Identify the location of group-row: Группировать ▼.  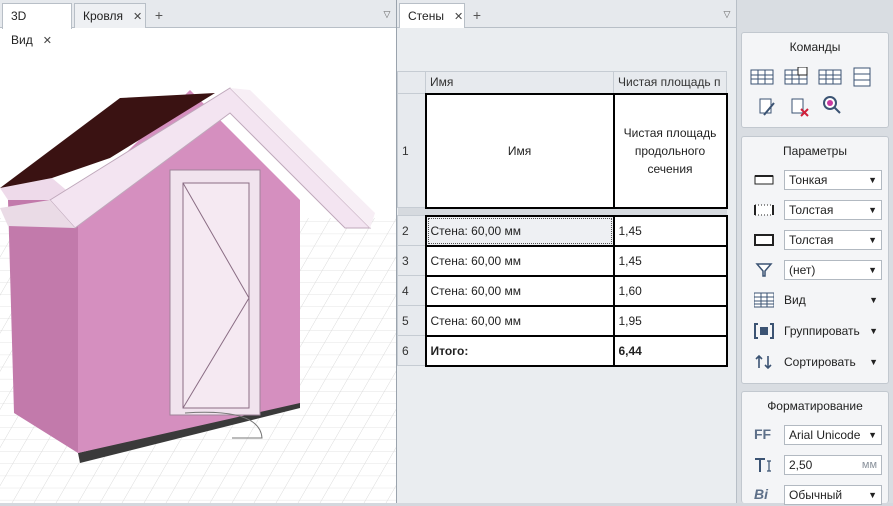
(816, 331).